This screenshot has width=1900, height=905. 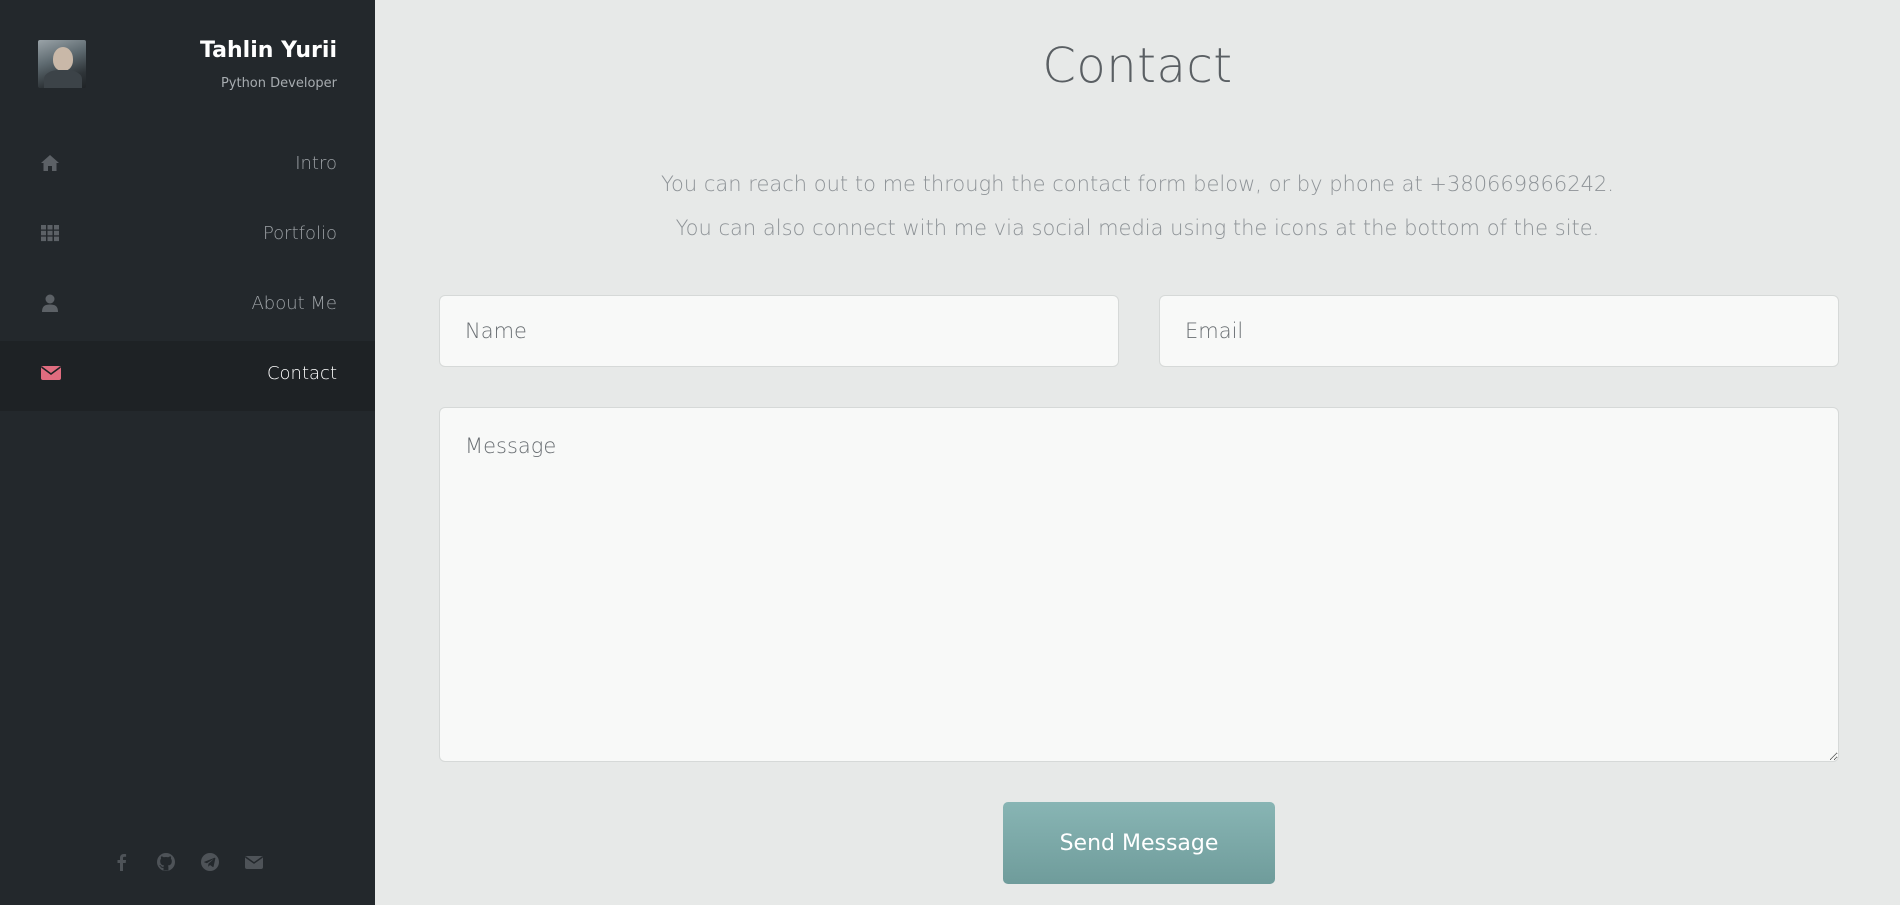 What do you see at coordinates (187, 166) in the screenshot?
I see `sidebar-item-intro: Intro` at bounding box center [187, 166].